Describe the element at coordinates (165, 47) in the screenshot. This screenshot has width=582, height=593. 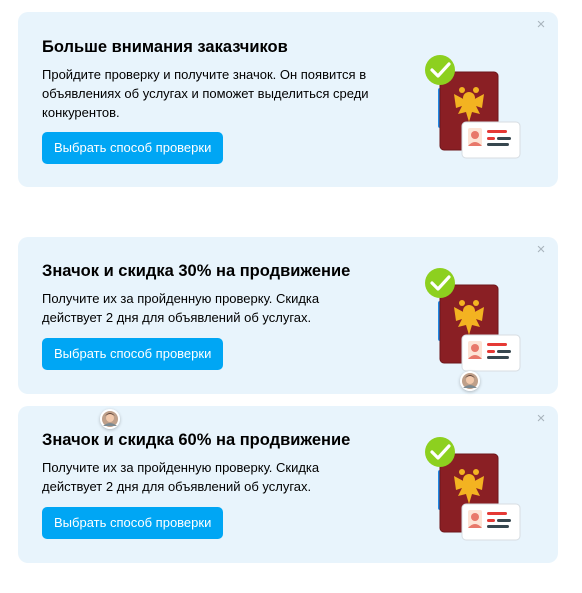
I see `card-title: Больше внимания заказчиков` at that location.